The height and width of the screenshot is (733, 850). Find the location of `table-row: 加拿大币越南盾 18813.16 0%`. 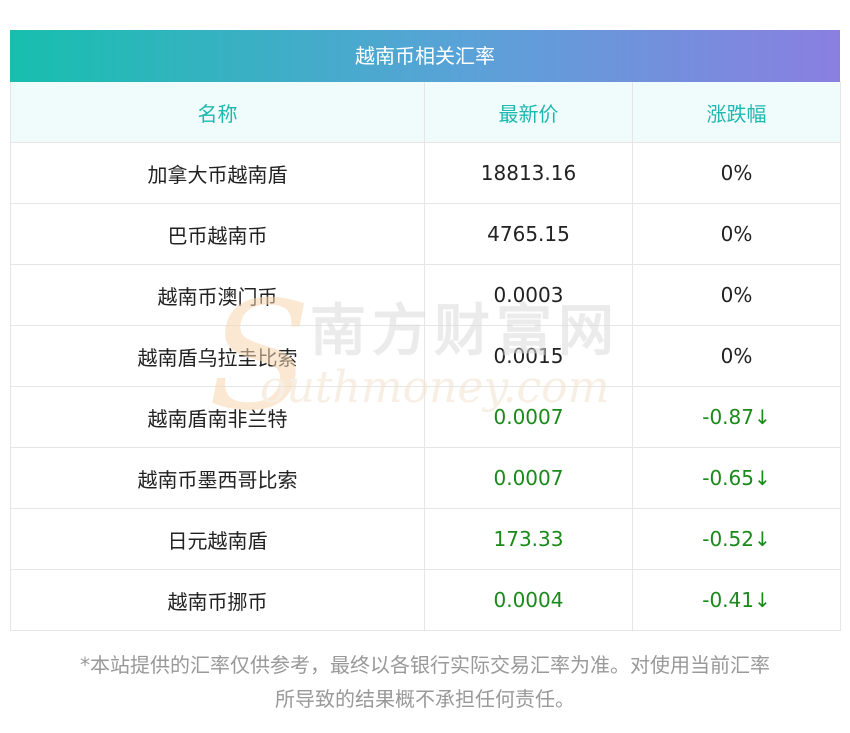

table-row: 加拿大币越南盾 18813.16 0% is located at coordinates (425, 173).